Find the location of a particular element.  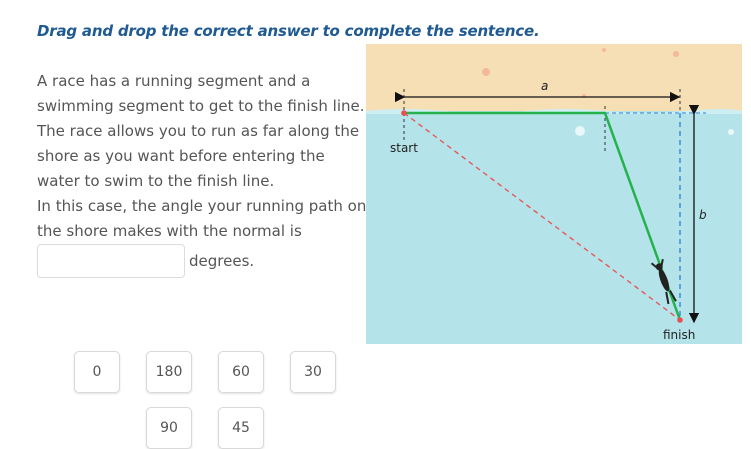

label-b: b is located at coordinates (703, 215).